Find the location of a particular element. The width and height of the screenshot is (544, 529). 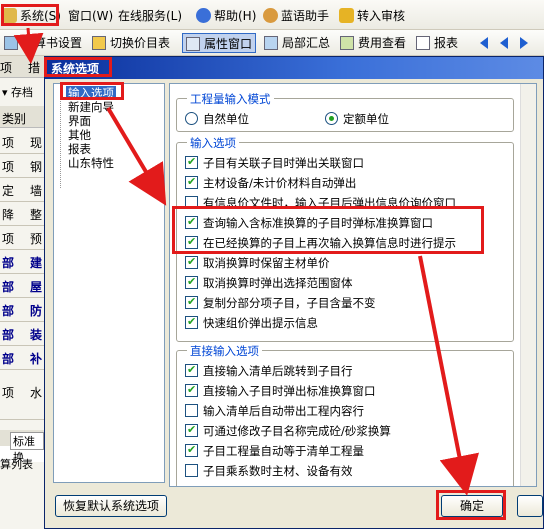

arrow-options-to-ok is located at coordinates (448, 375).